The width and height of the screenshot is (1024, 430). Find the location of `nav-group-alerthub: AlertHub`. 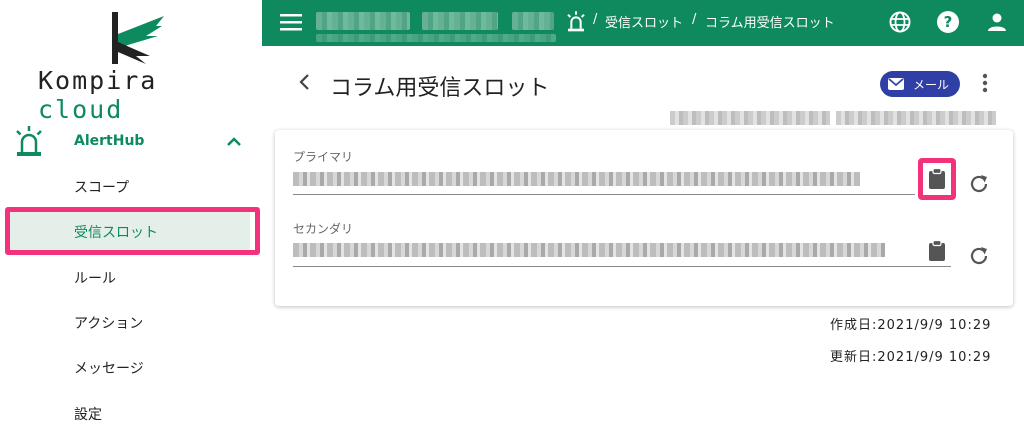

nav-group-alerthub: AlertHub is located at coordinates (131, 142).